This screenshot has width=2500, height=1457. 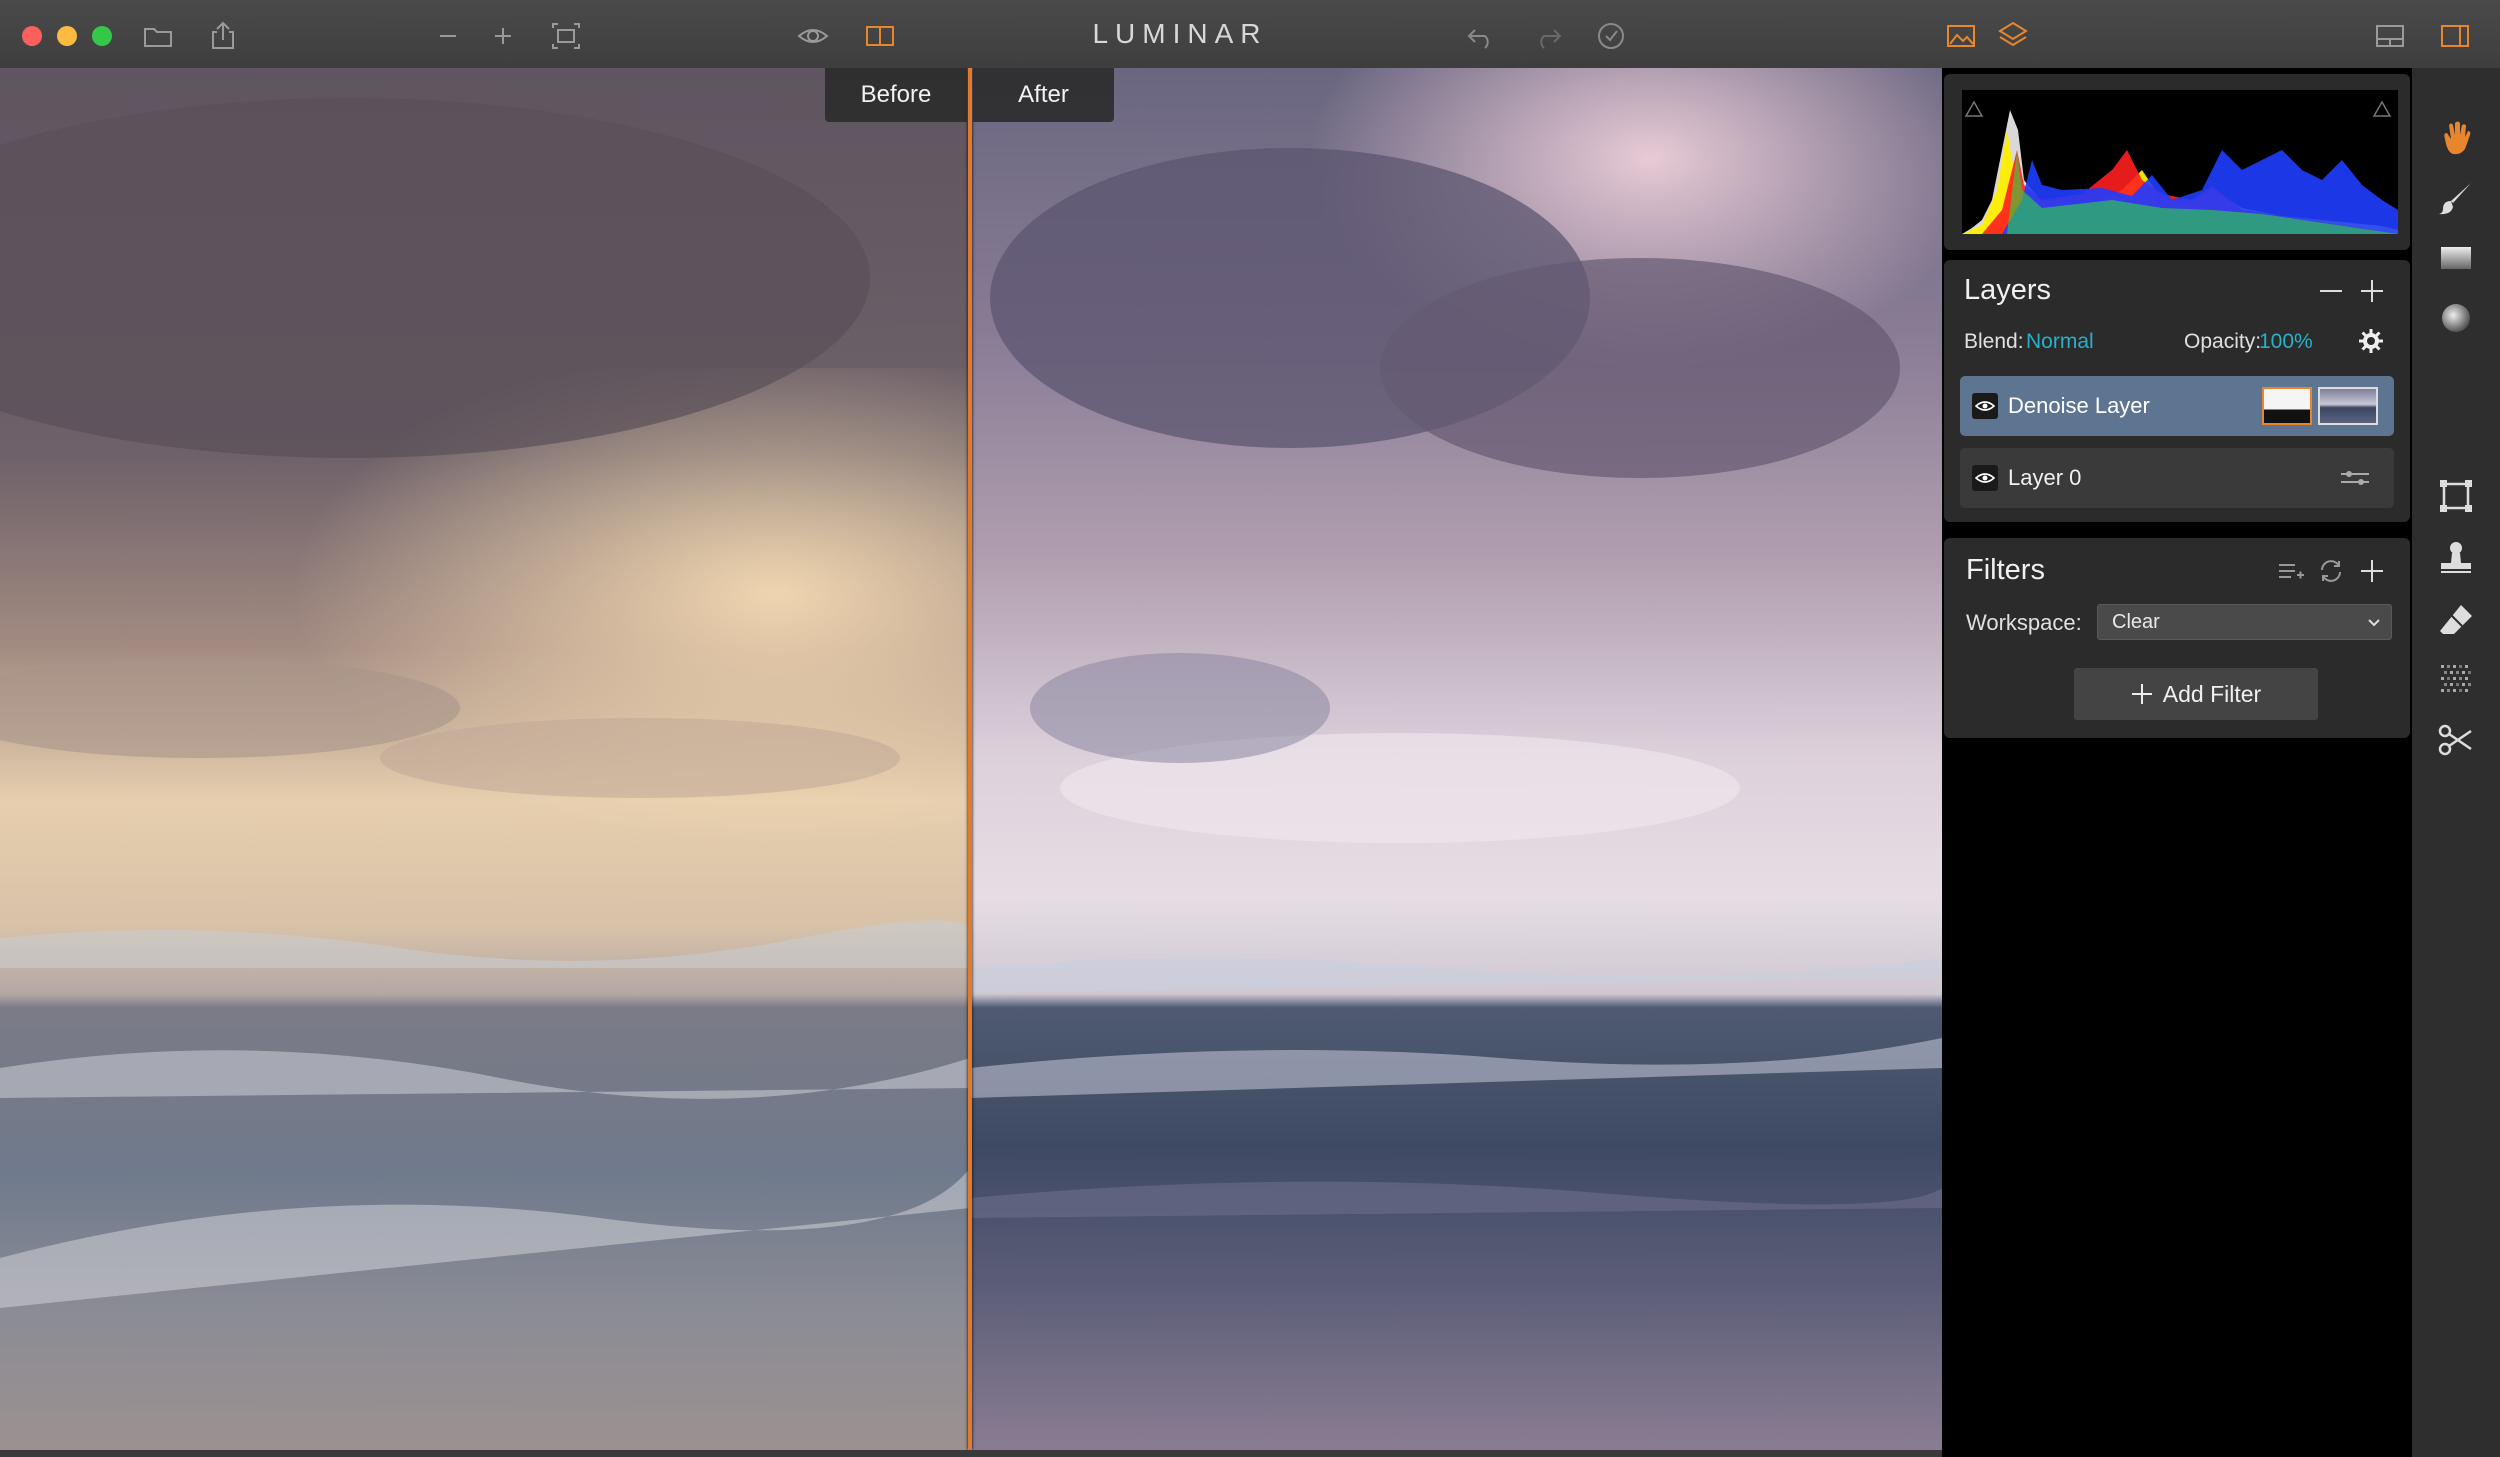 I want to click on noise-icon, so click(x=2456, y=678).